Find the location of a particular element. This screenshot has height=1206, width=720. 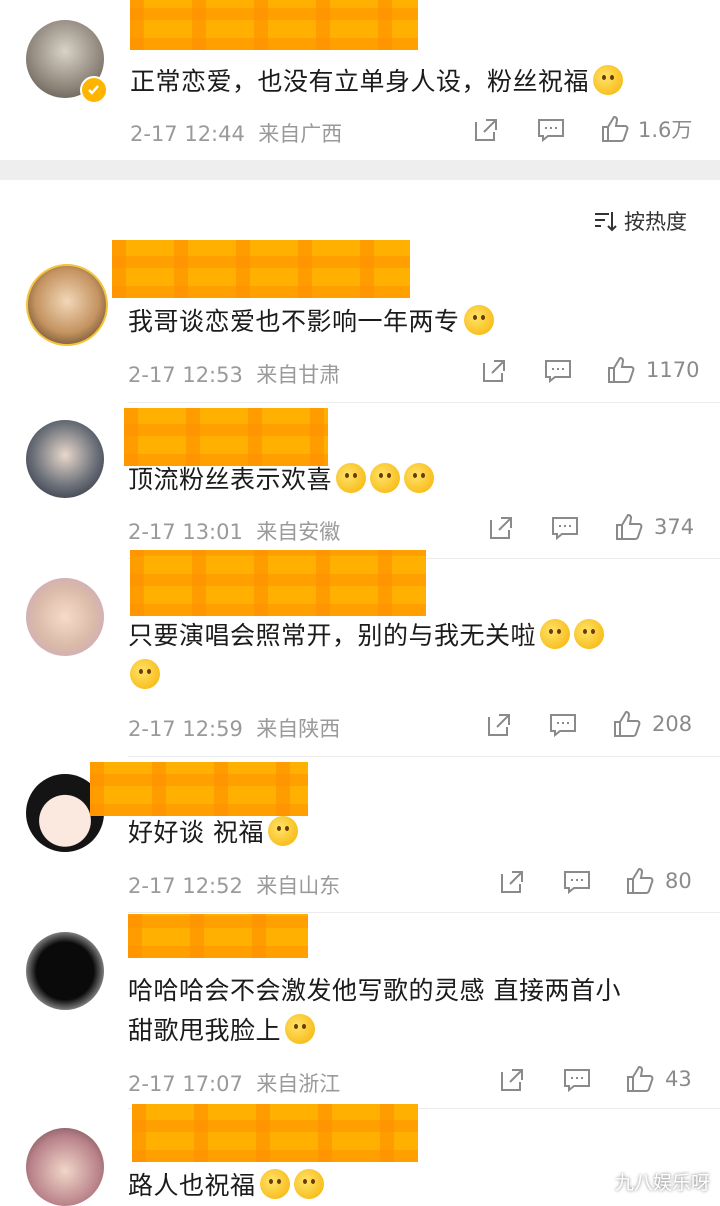

comment-meta: 2-17 12:53 来自甘肃 is located at coordinates (234, 375).